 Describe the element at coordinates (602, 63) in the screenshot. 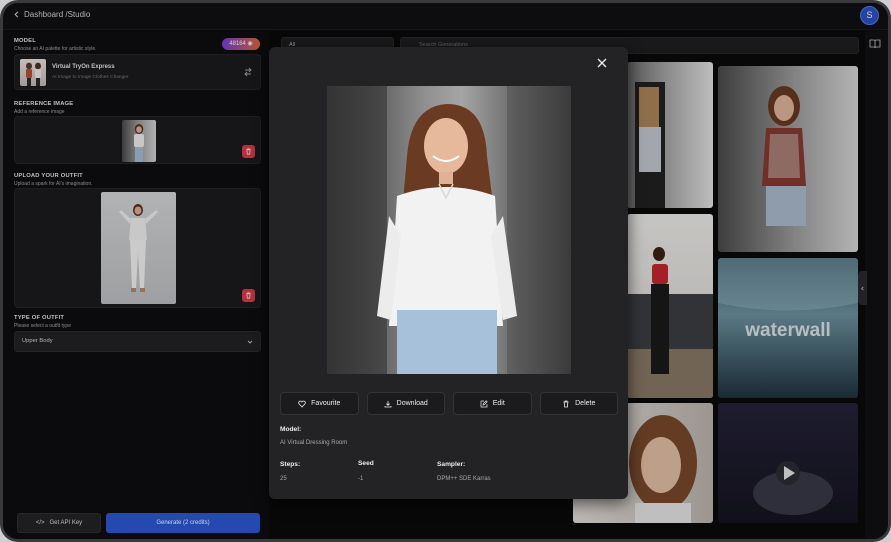

I see `close-icon` at that location.